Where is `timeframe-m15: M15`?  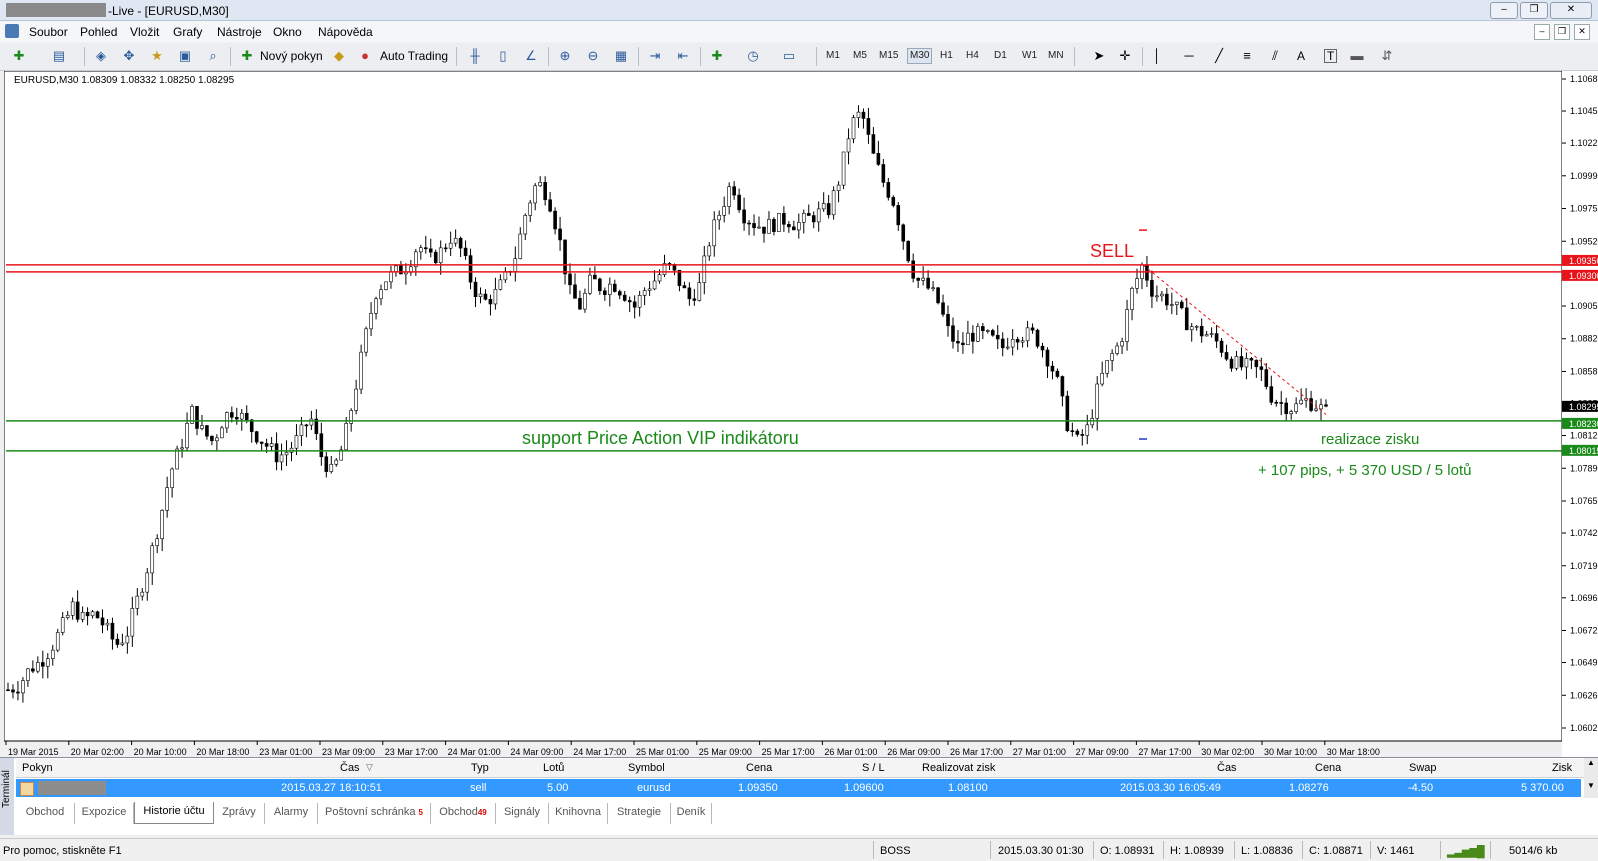
timeframe-m15: M15 is located at coordinates (888, 55).